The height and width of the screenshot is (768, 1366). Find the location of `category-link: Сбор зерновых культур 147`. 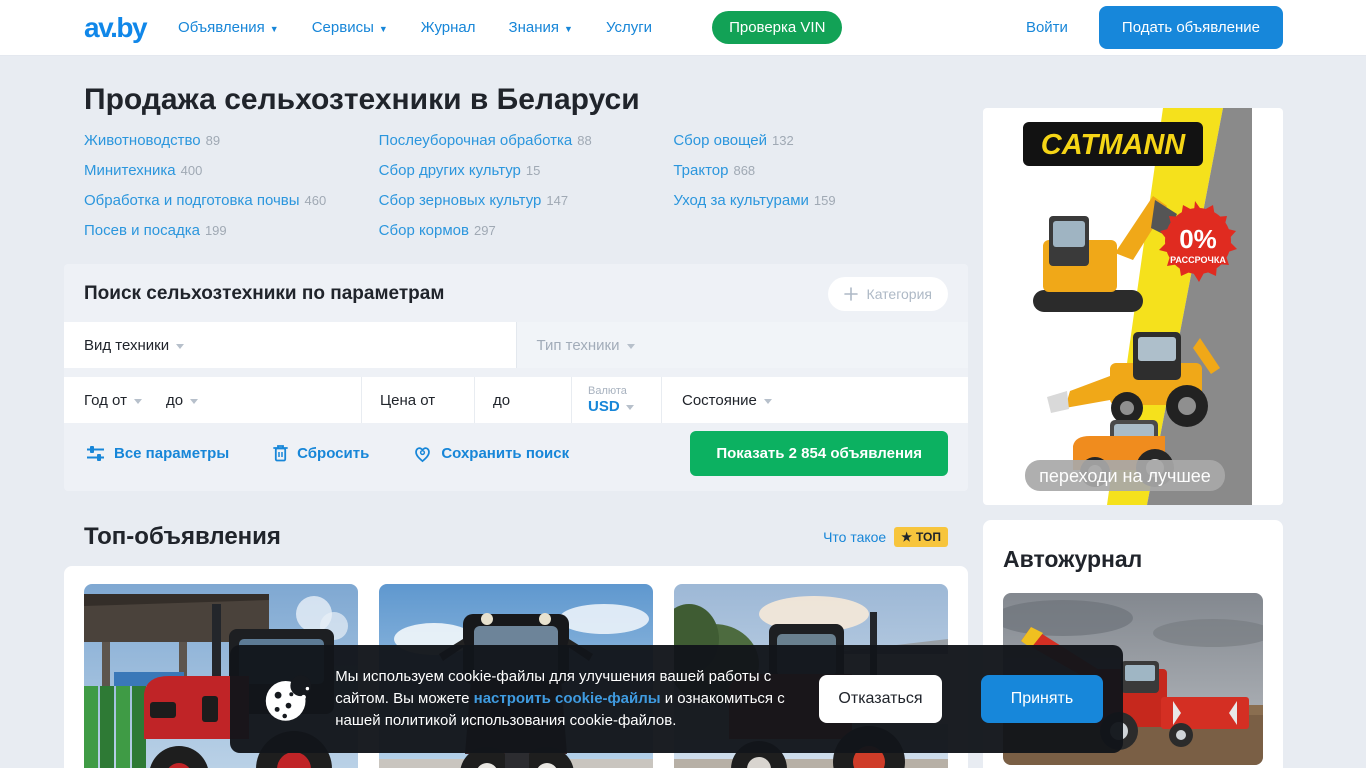

category-link: Сбор зерновых культур 147 is located at coordinates (526, 200).